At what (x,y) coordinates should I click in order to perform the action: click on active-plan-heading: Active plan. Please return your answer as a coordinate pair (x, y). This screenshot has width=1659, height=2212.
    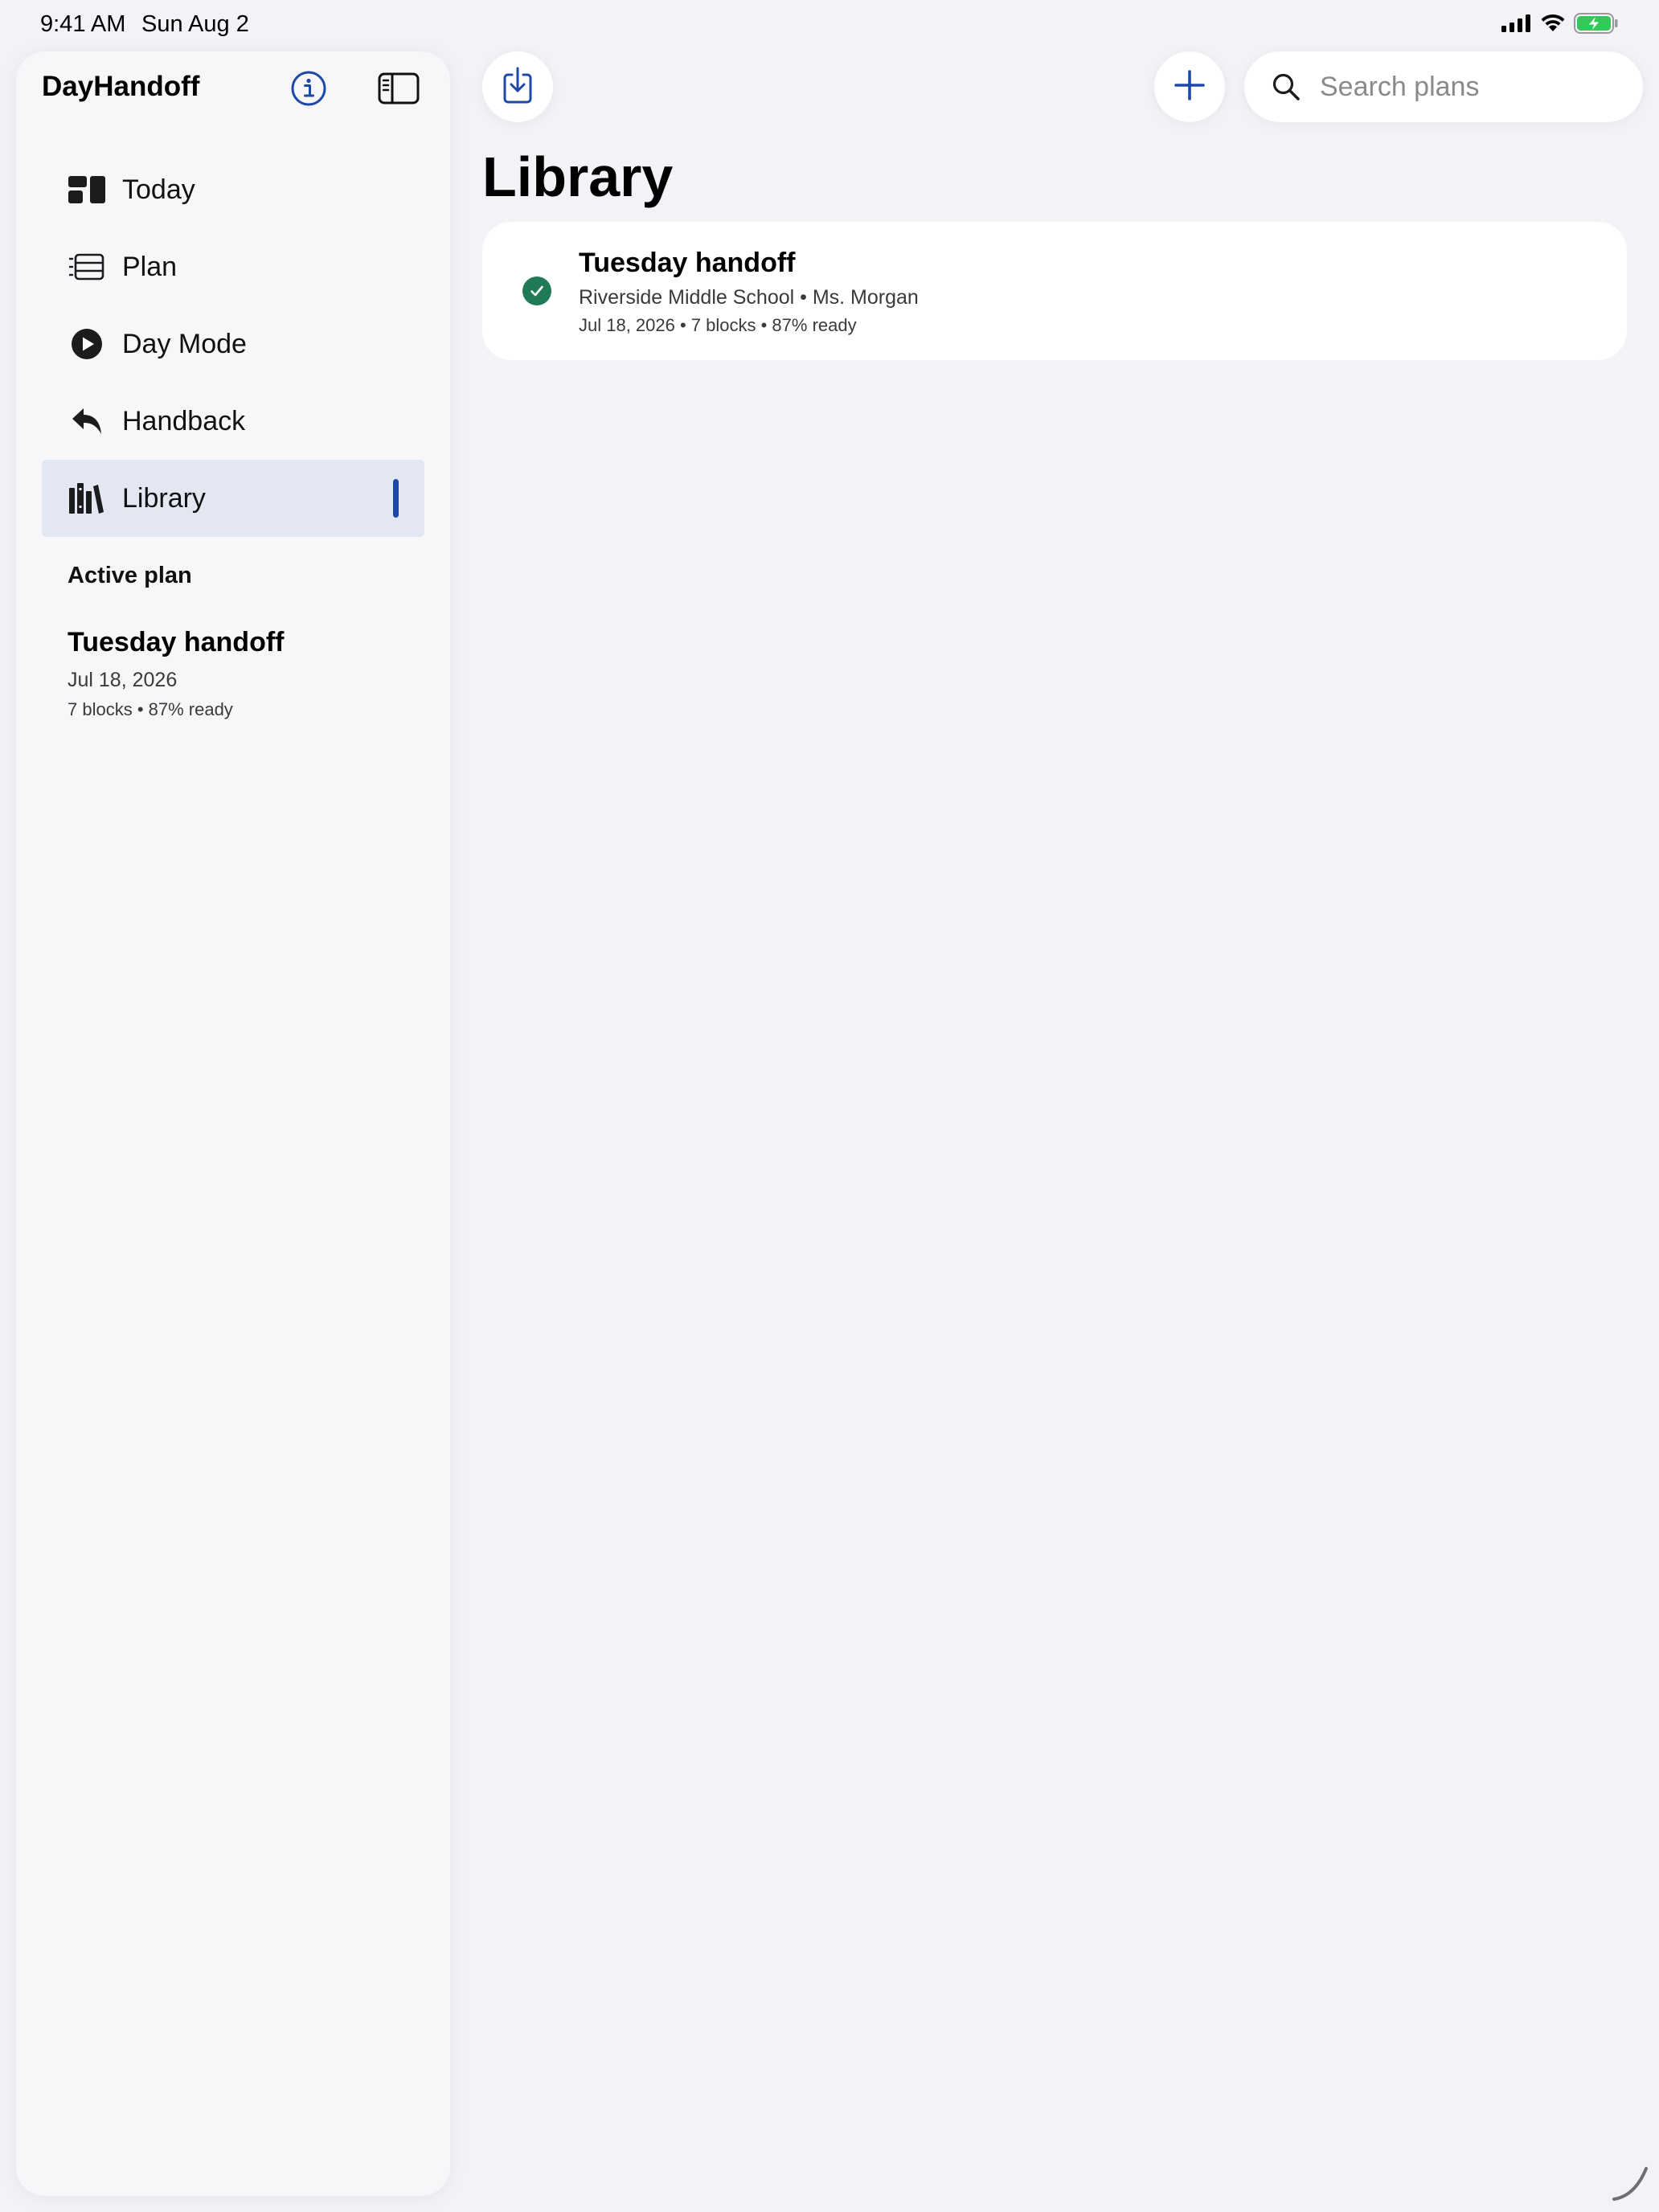
    Looking at the image, I should click on (130, 575).